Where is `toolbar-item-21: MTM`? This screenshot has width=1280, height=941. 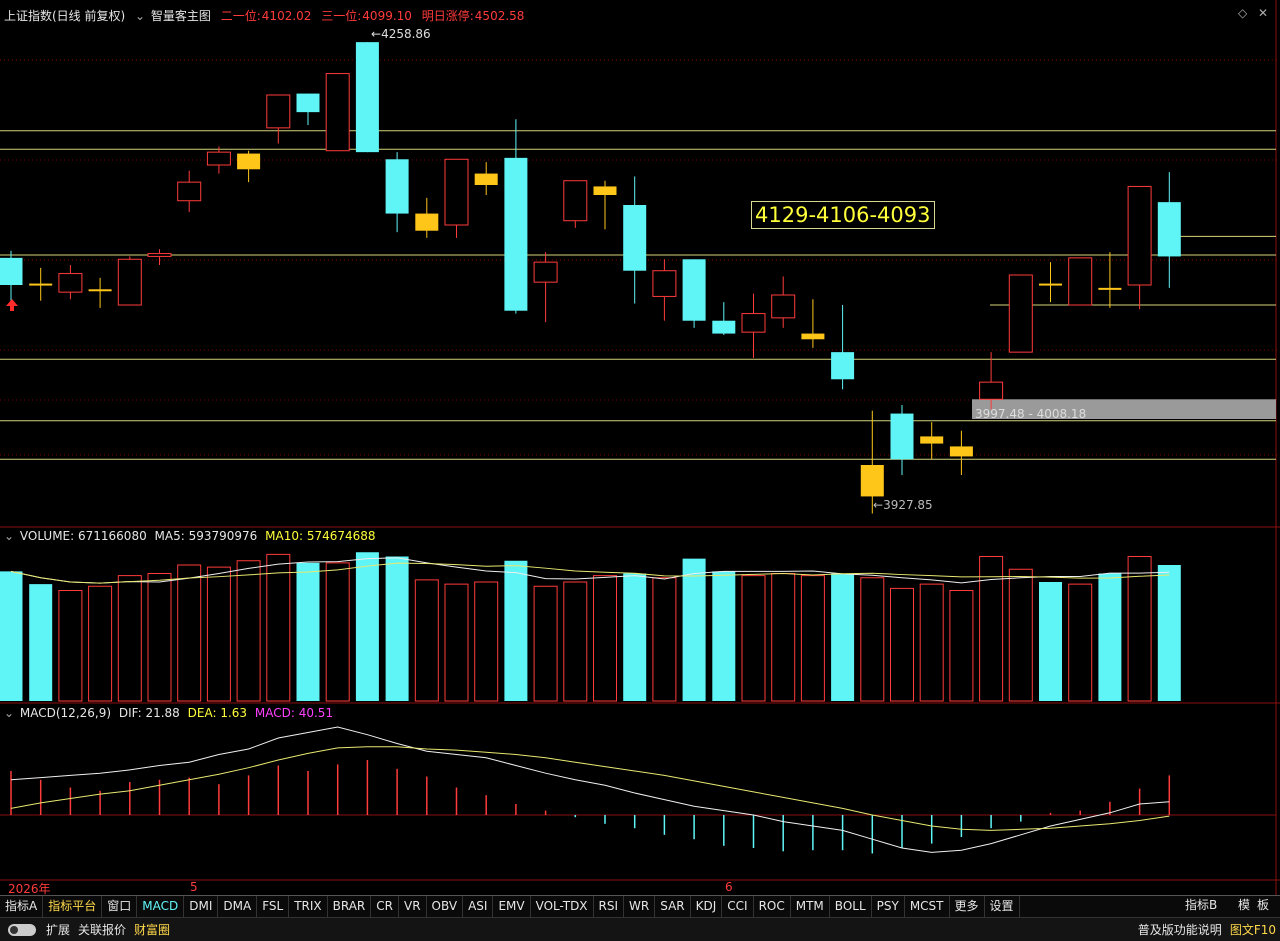
toolbar-item-21: MTM is located at coordinates (810, 907).